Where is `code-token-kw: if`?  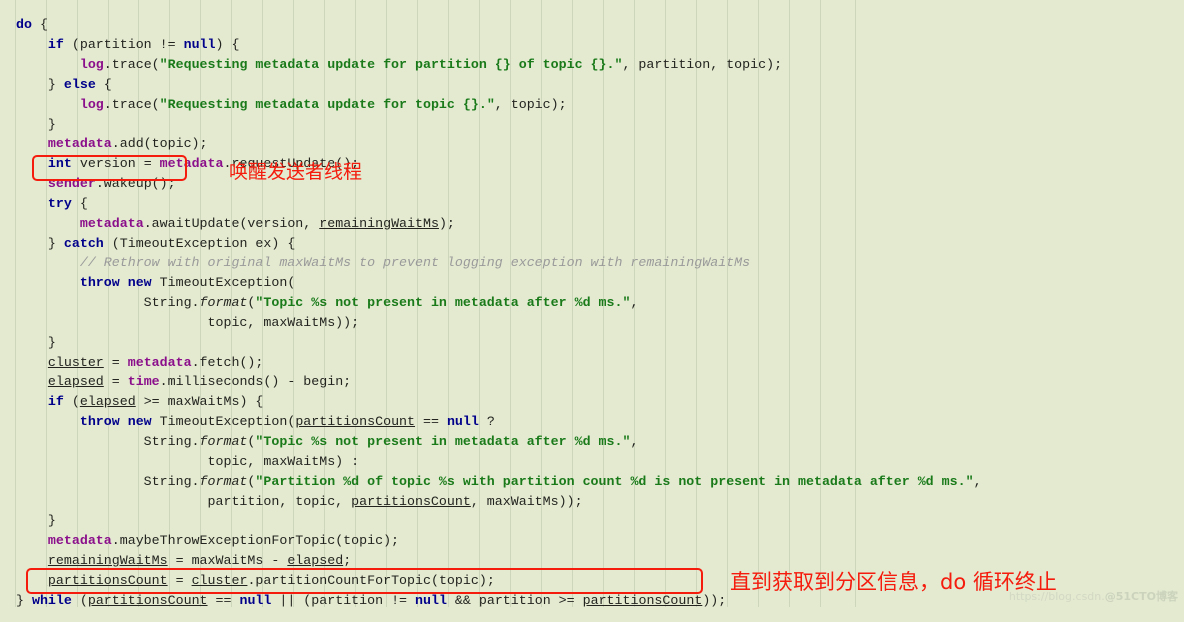
code-token-kw: if is located at coordinates (55, 402).